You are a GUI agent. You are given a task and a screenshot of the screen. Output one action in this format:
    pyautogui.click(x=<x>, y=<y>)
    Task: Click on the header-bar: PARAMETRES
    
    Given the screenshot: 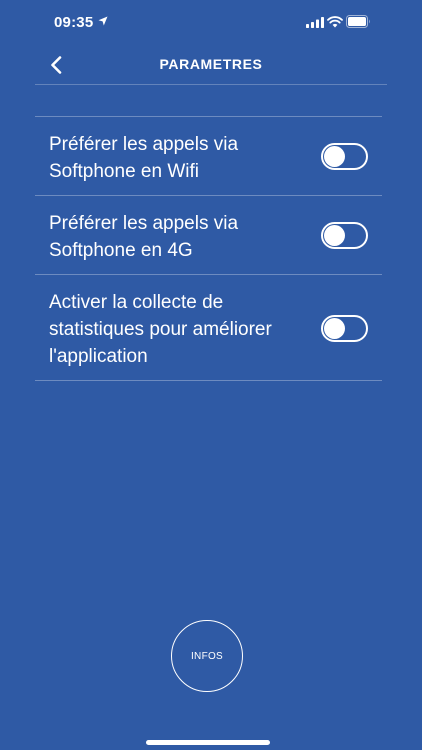 What is the action you would take?
    pyautogui.click(x=211, y=66)
    